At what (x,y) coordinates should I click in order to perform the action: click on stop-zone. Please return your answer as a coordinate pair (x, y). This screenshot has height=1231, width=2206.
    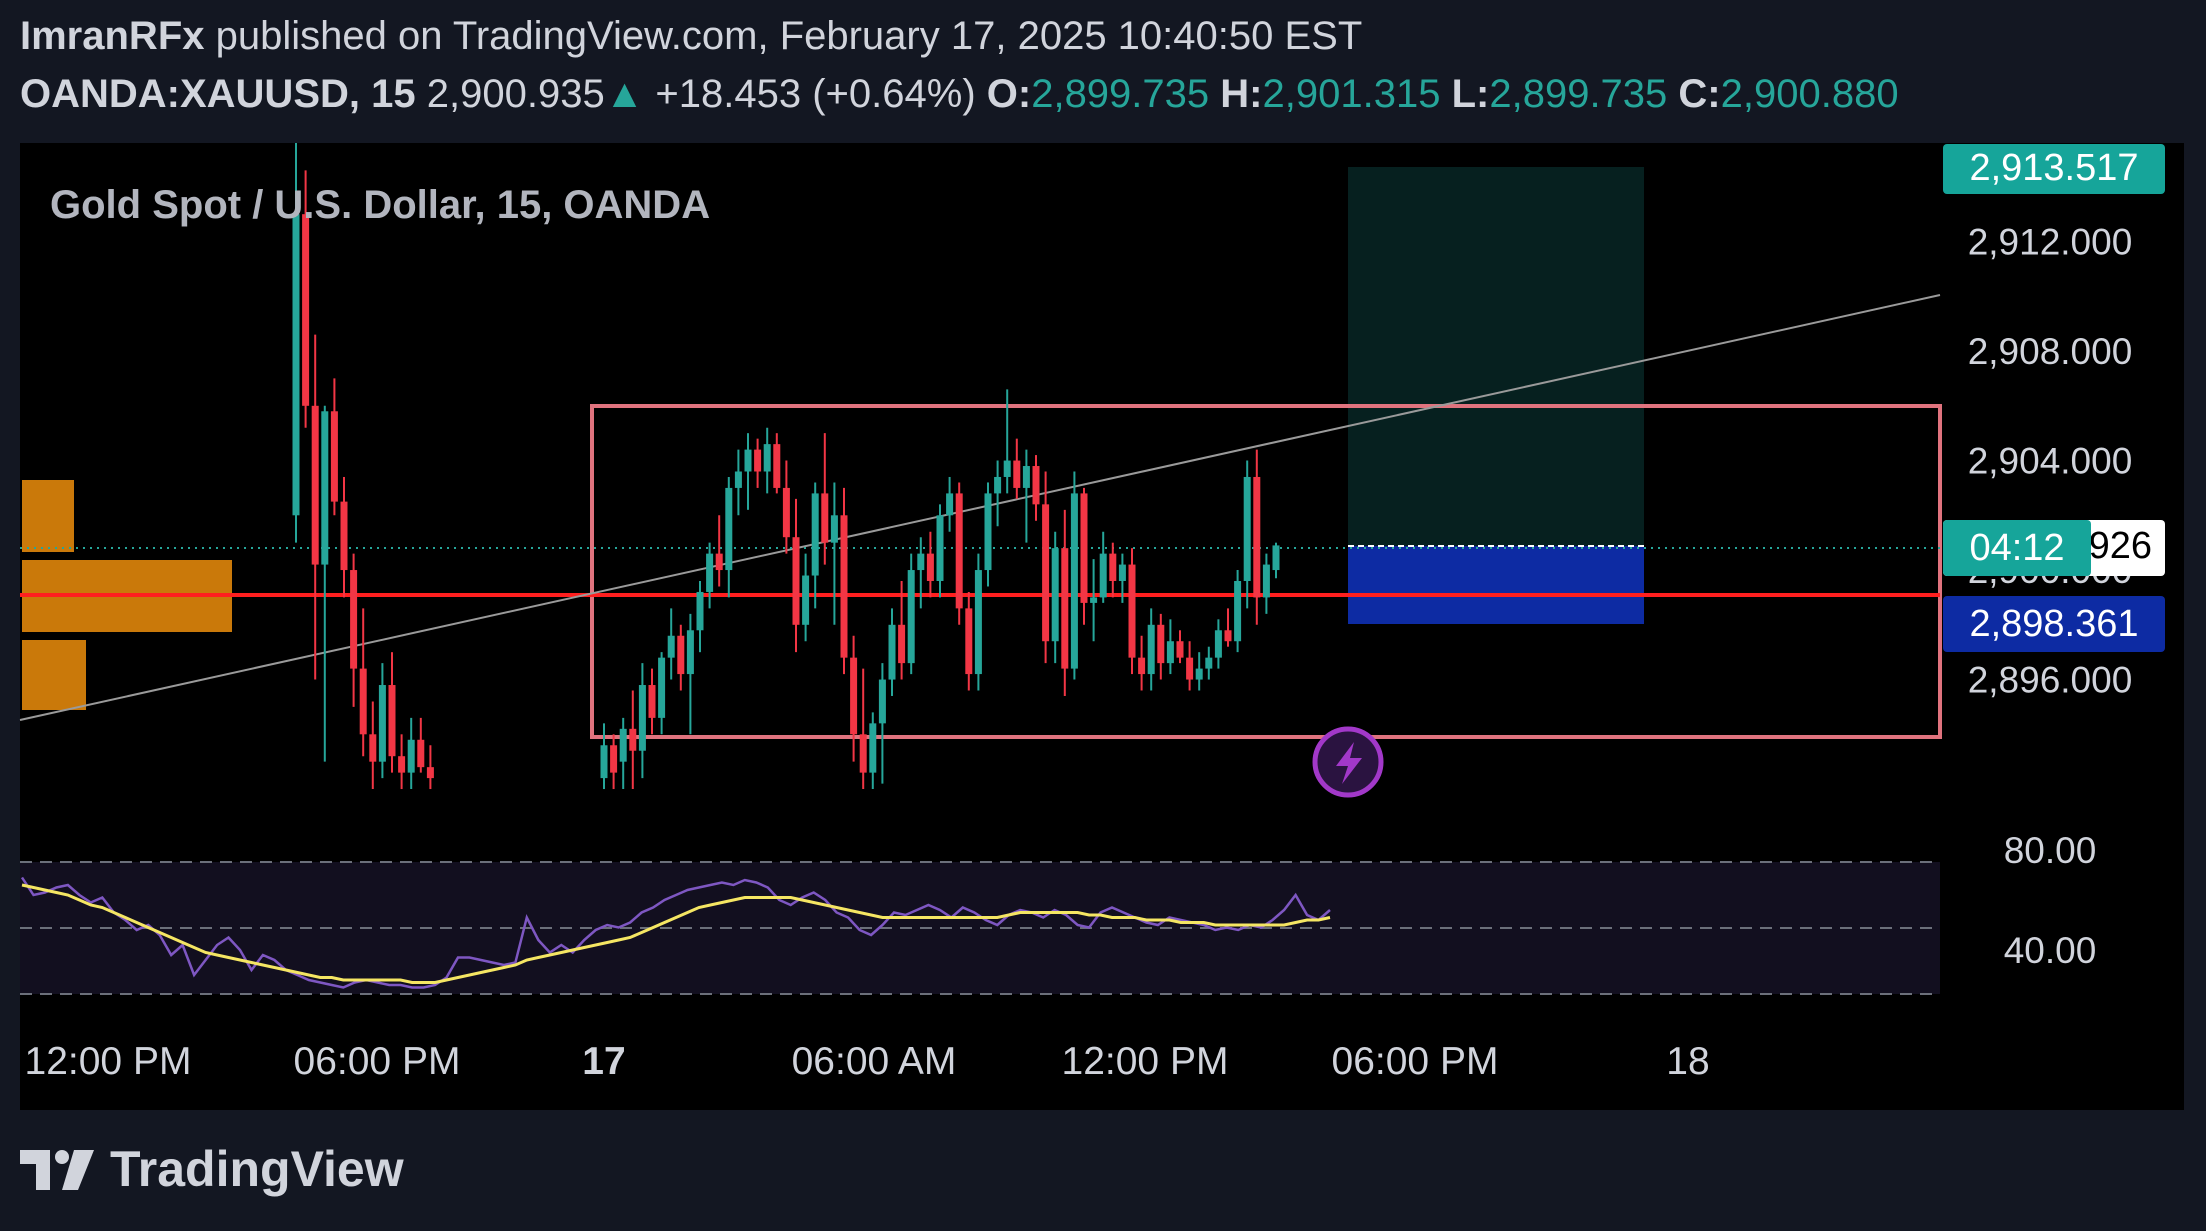
    Looking at the image, I should click on (1496, 585).